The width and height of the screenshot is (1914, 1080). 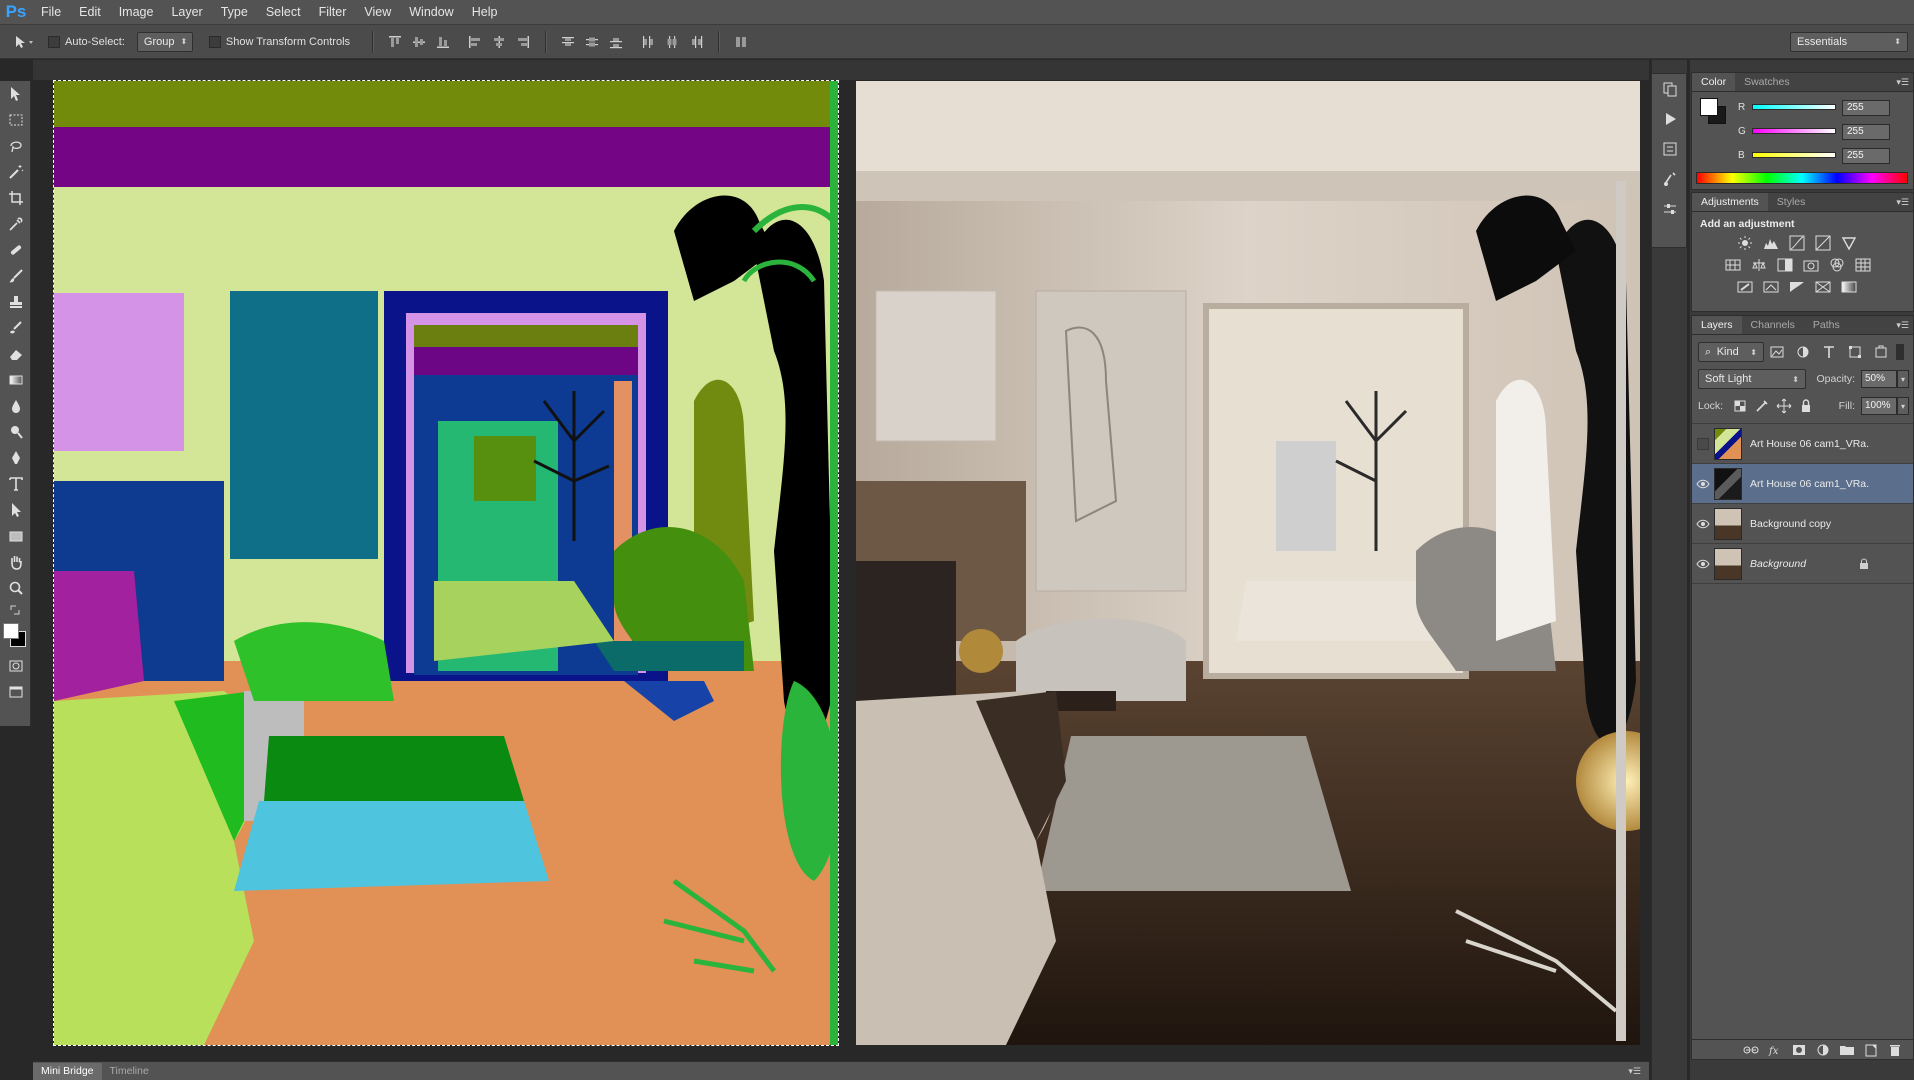 I want to click on new-group-folder-icon, so click(x=1847, y=1050).